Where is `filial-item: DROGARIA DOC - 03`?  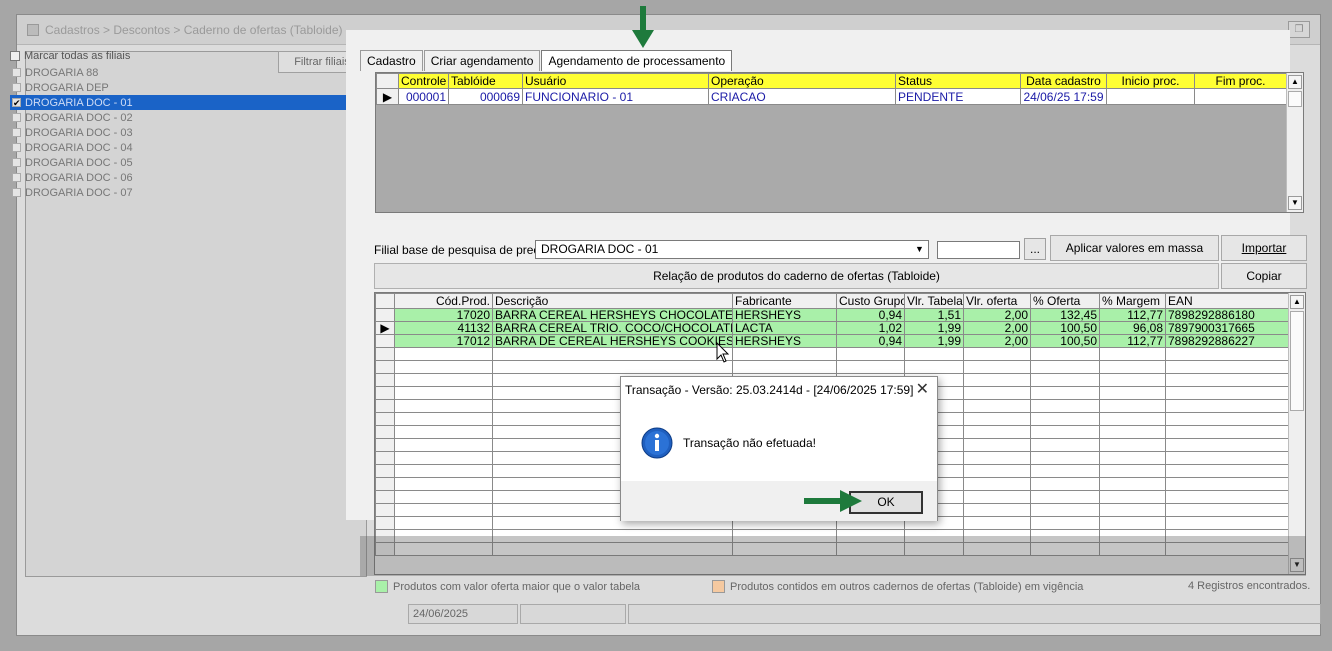 filial-item: DROGARIA DOC - 03 is located at coordinates (180, 132).